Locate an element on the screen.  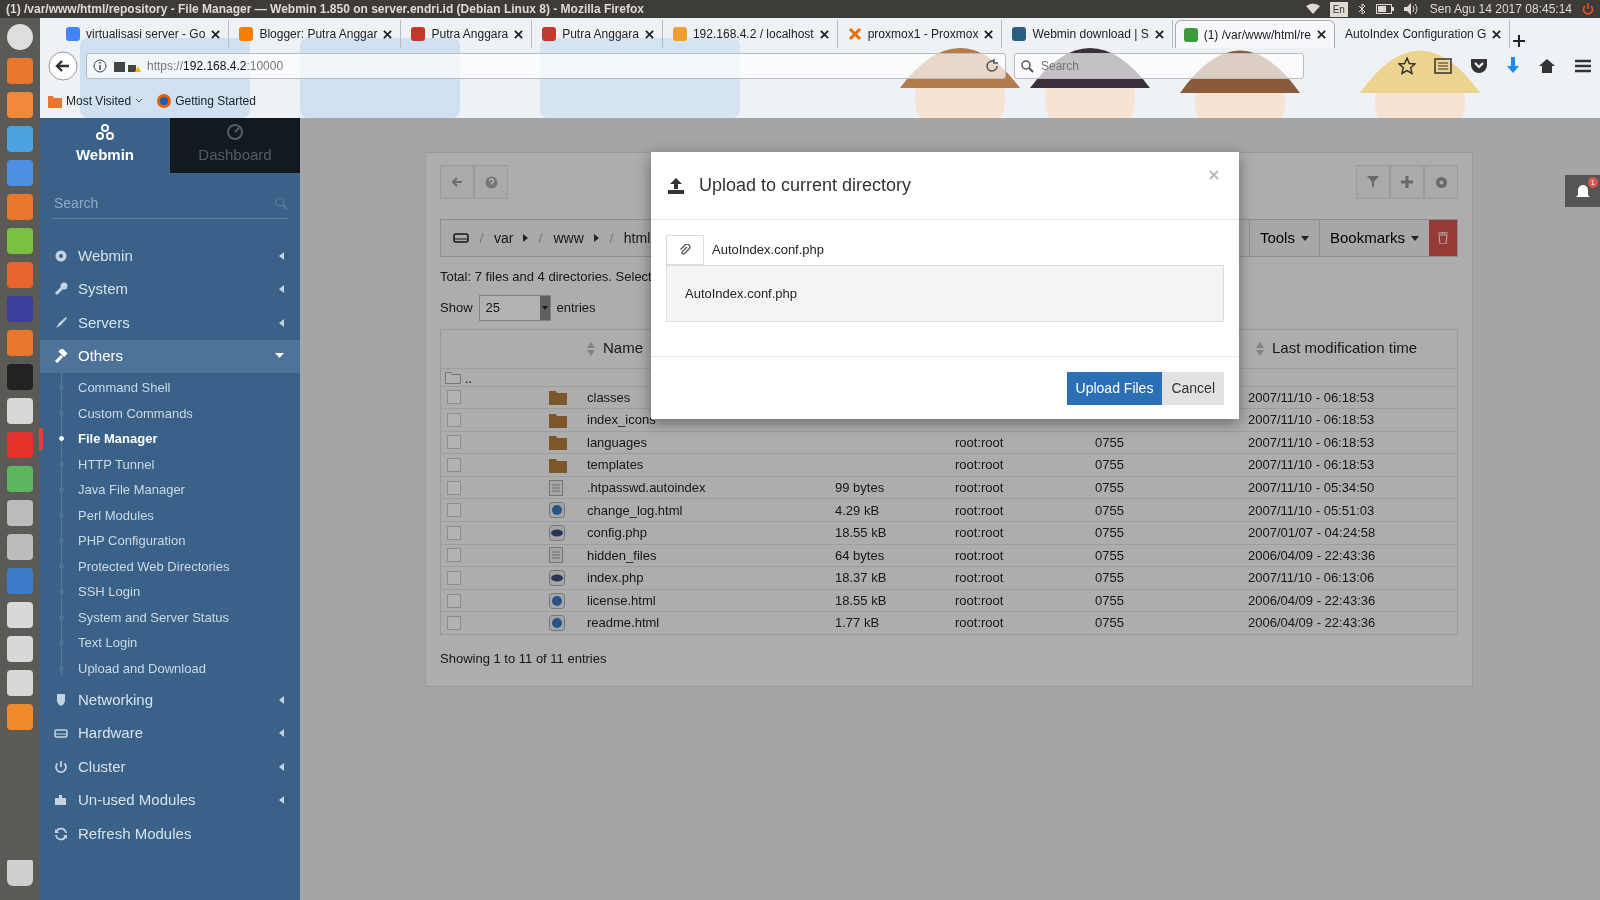
list-icon is located at coordinates (1443, 66).